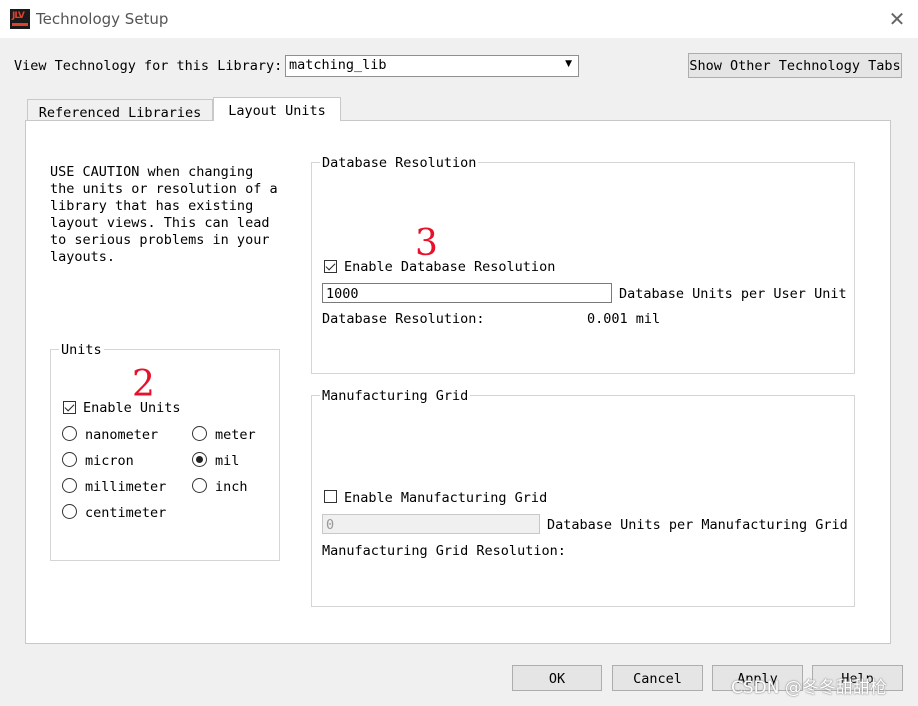  Describe the element at coordinates (235, 435) in the screenshot. I see `meter-label: meter` at that location.